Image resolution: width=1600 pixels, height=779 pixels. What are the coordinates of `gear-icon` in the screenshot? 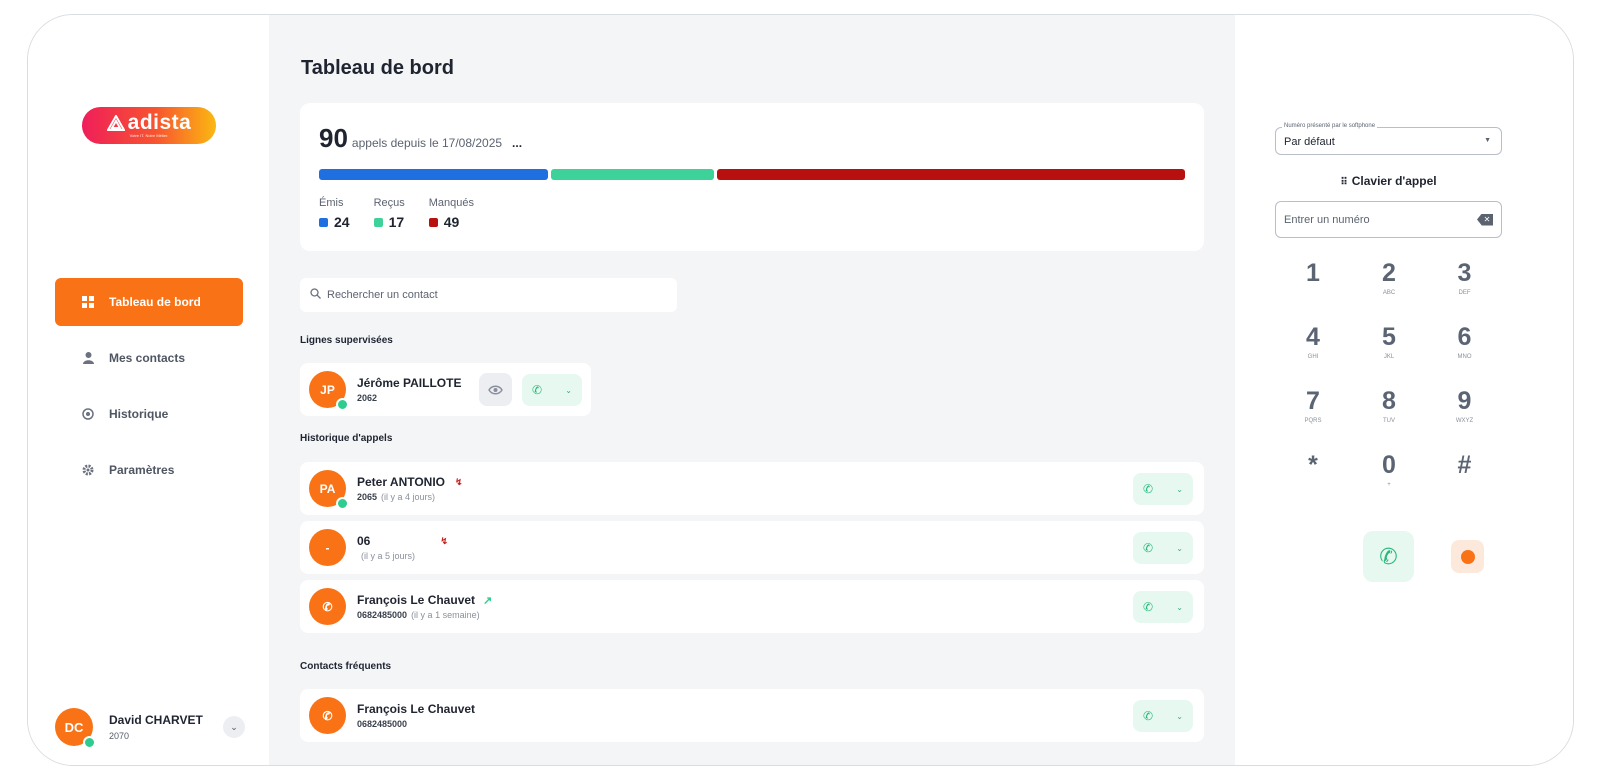 It's located at (88, 470).